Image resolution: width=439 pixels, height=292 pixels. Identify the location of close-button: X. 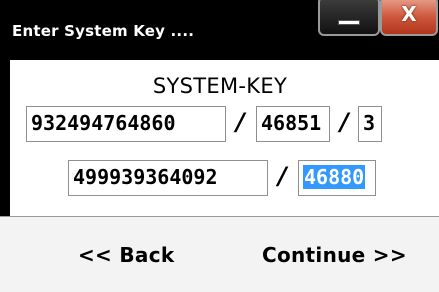
(409, 18).